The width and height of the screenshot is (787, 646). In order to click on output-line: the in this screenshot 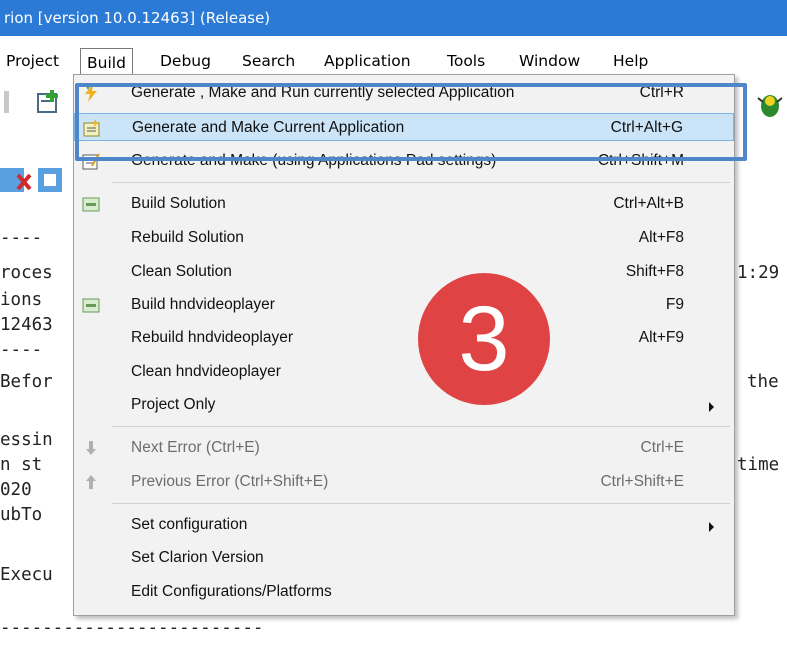, I will do `click(763, 382)`.